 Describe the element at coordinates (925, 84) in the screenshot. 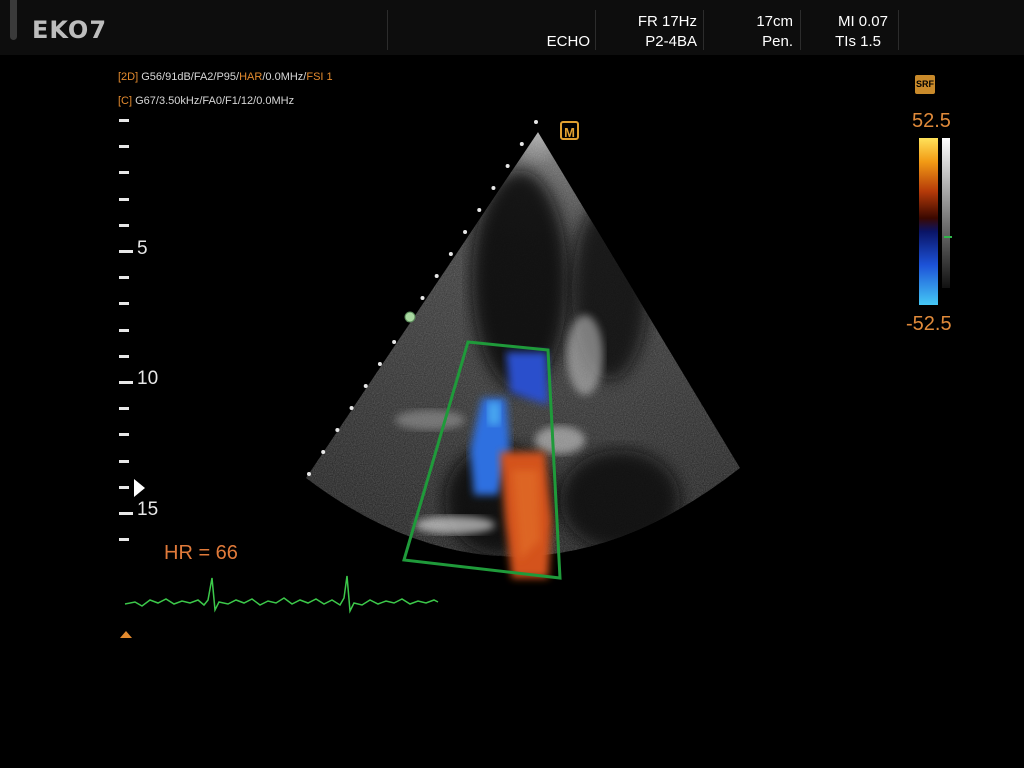

I see `srf-badge-icon: SRF` at that location.